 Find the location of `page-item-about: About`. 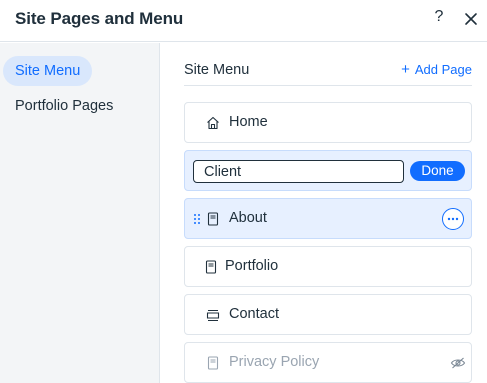

page-item-about: About is located at coordinates (328, 218).